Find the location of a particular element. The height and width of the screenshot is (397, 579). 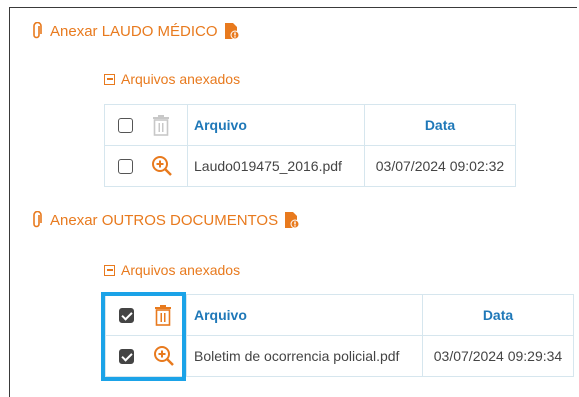

files-toggle-outros: Arquivos anexados is located at coordinates (172, 270).